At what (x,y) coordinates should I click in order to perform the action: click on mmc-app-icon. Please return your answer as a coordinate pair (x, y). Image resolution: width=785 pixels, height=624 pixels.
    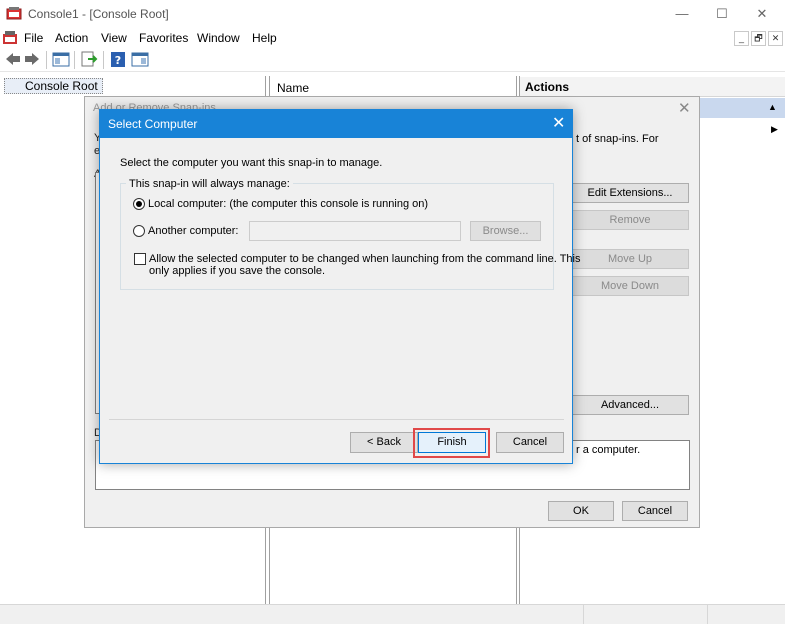
    Looking at the image, I should click on (14, 13).